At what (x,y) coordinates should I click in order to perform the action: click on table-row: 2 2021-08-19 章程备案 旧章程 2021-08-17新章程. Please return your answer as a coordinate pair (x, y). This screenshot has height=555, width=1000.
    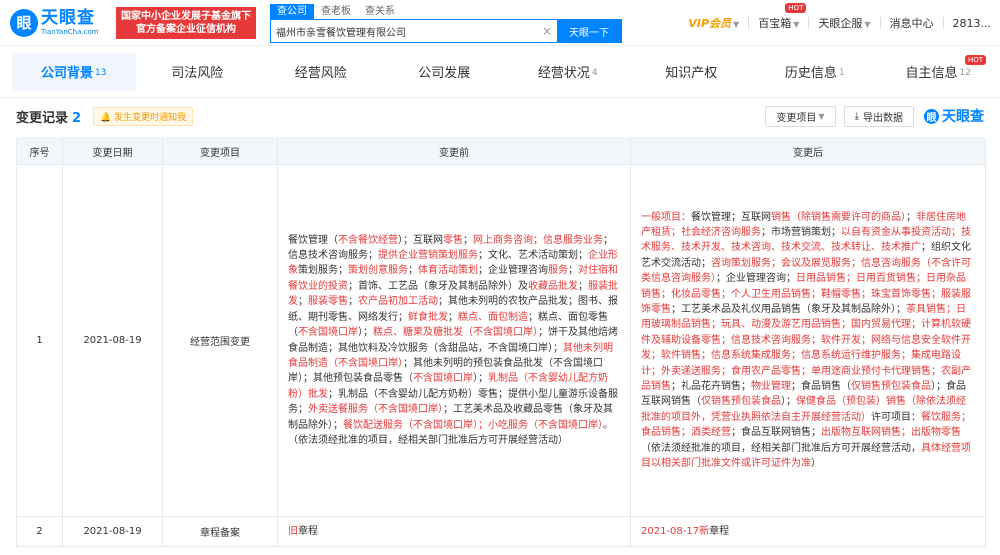
    Looking at the image, I should click on (501, 531).